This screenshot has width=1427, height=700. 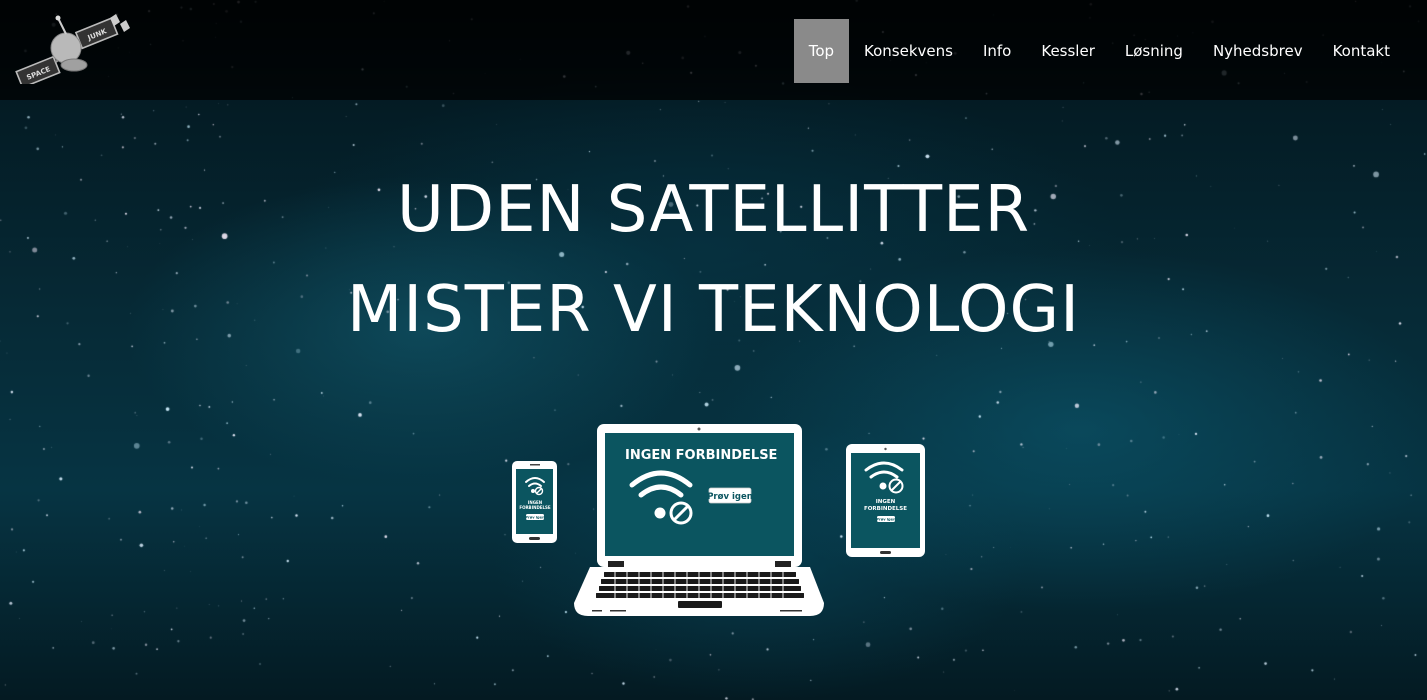 I want to click on nav-item-kessler: Kessler, so click(x=1068, y=51).